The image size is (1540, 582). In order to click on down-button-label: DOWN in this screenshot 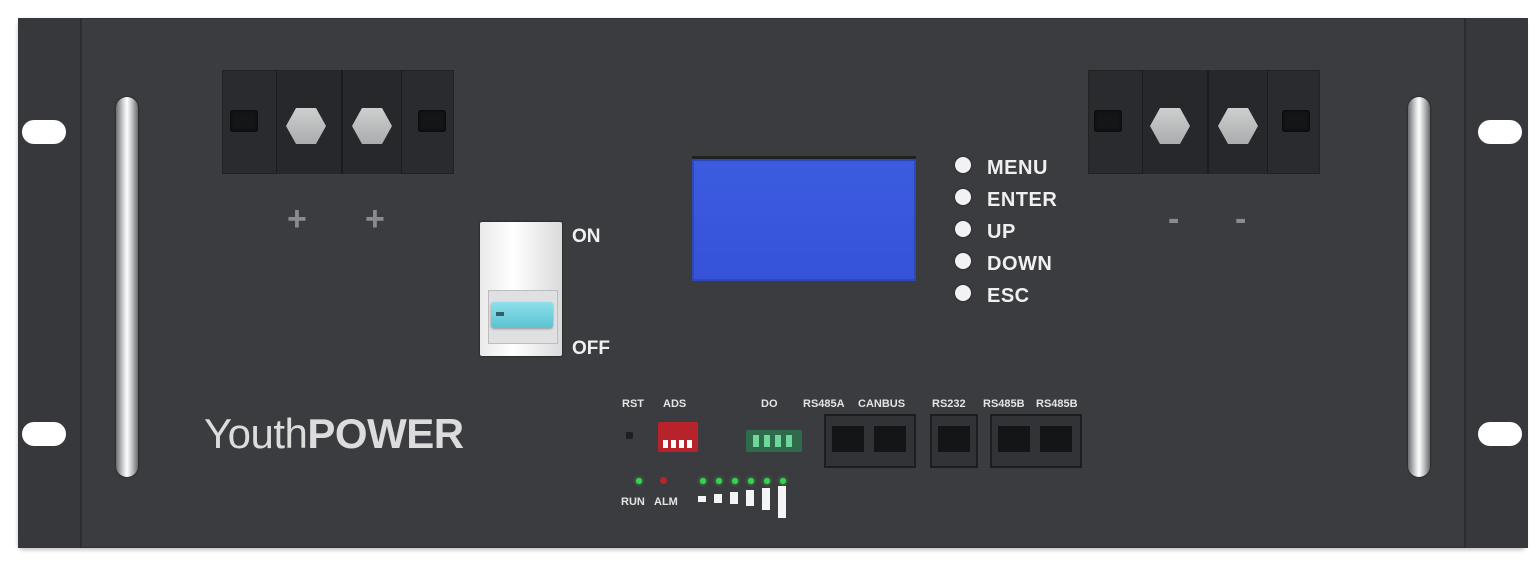, I will do `click(1020, 264)`.